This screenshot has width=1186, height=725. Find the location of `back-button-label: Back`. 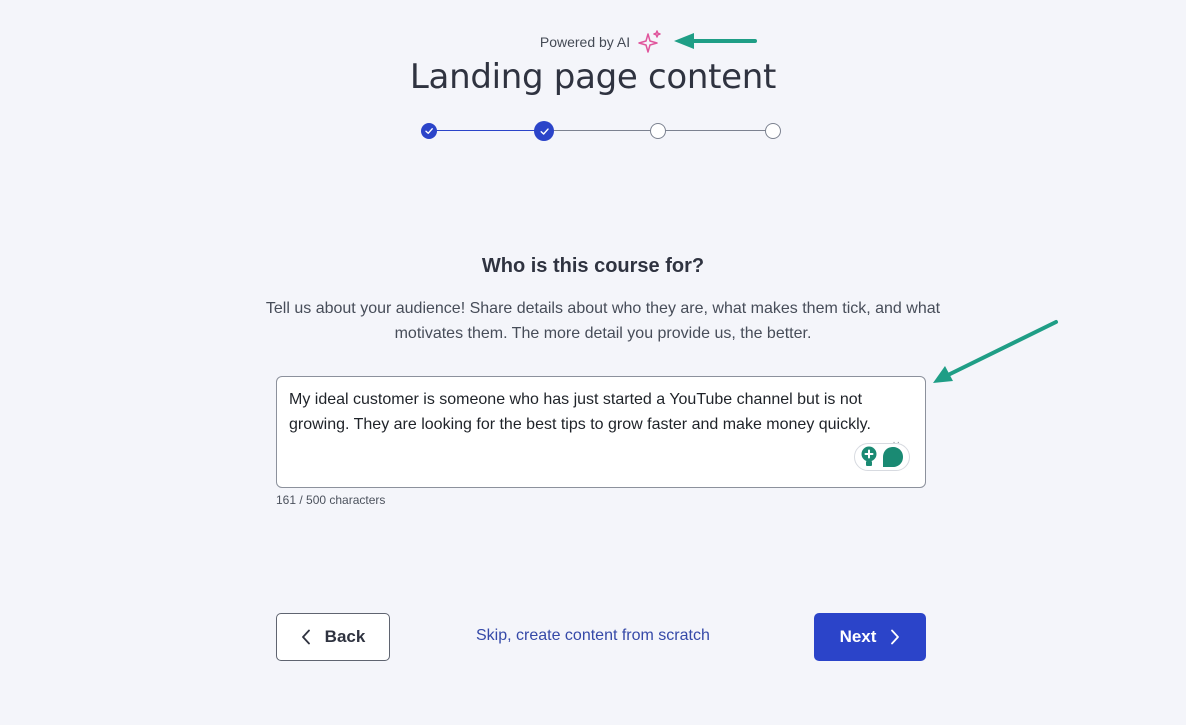

back-button-label: Back is located at coordinates (345, 637).